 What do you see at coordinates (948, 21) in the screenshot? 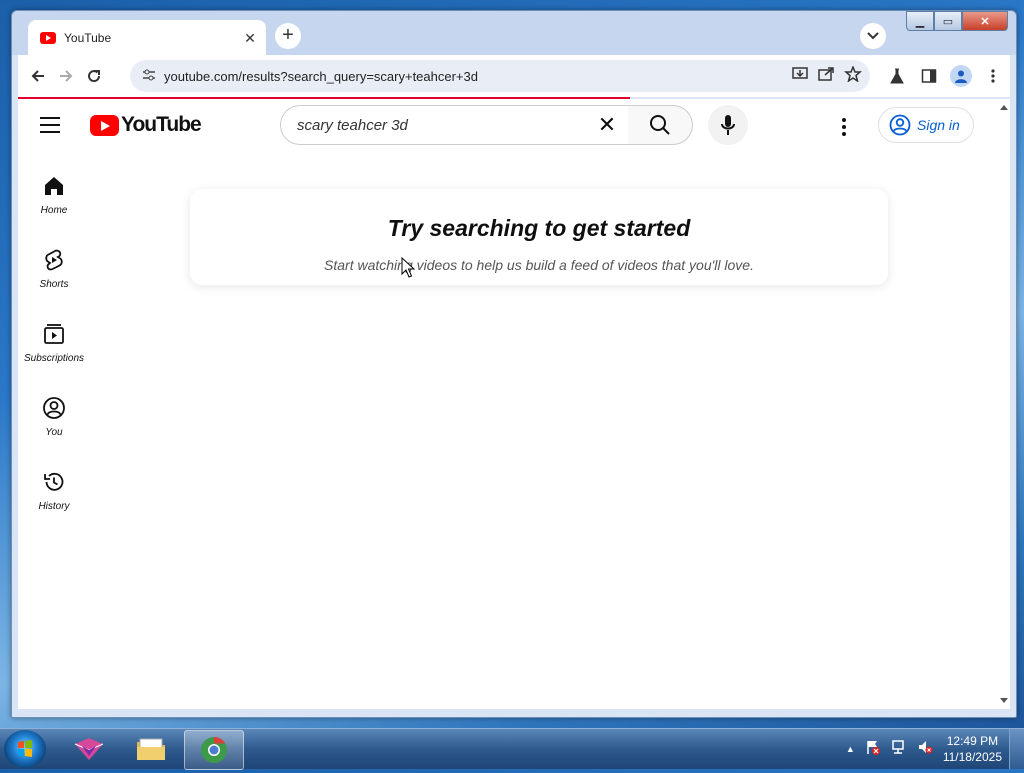
I see `maximize-button: ▭` at bounding box center [948, 21].